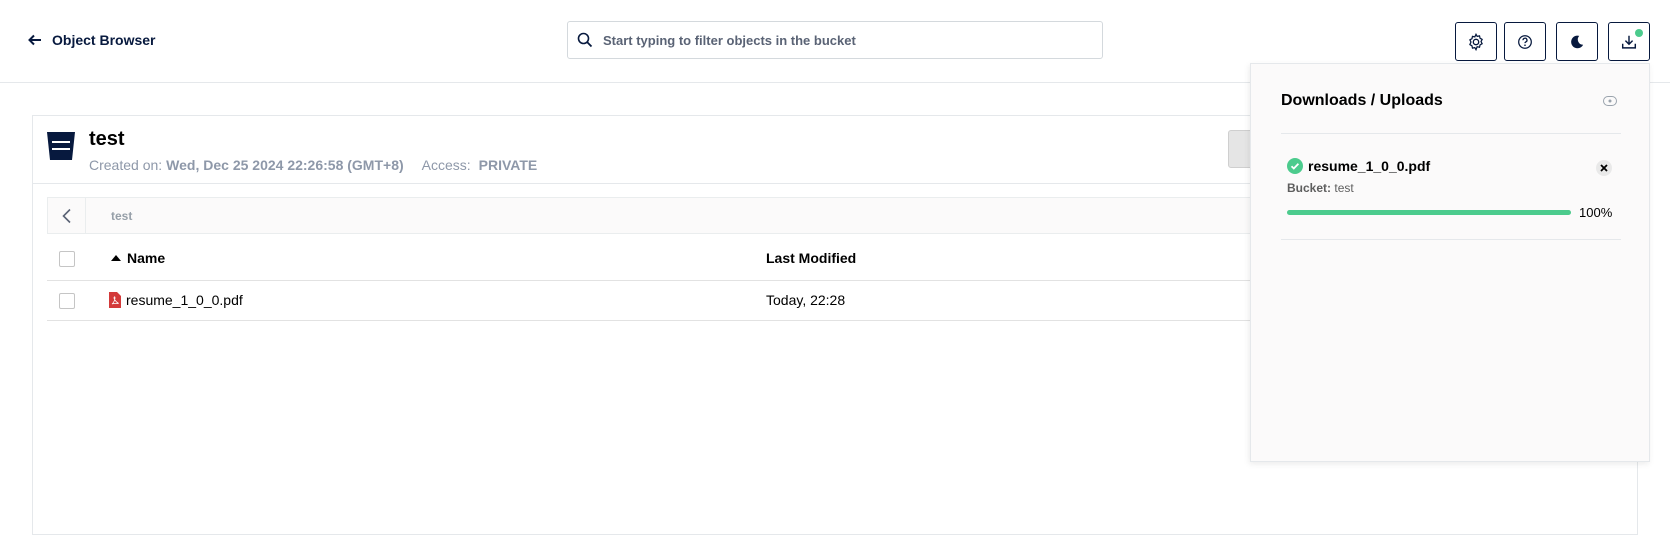 The height and width of the screenshot is (535, 1670). I want to click on remove-item-button, so click(1604, 168).